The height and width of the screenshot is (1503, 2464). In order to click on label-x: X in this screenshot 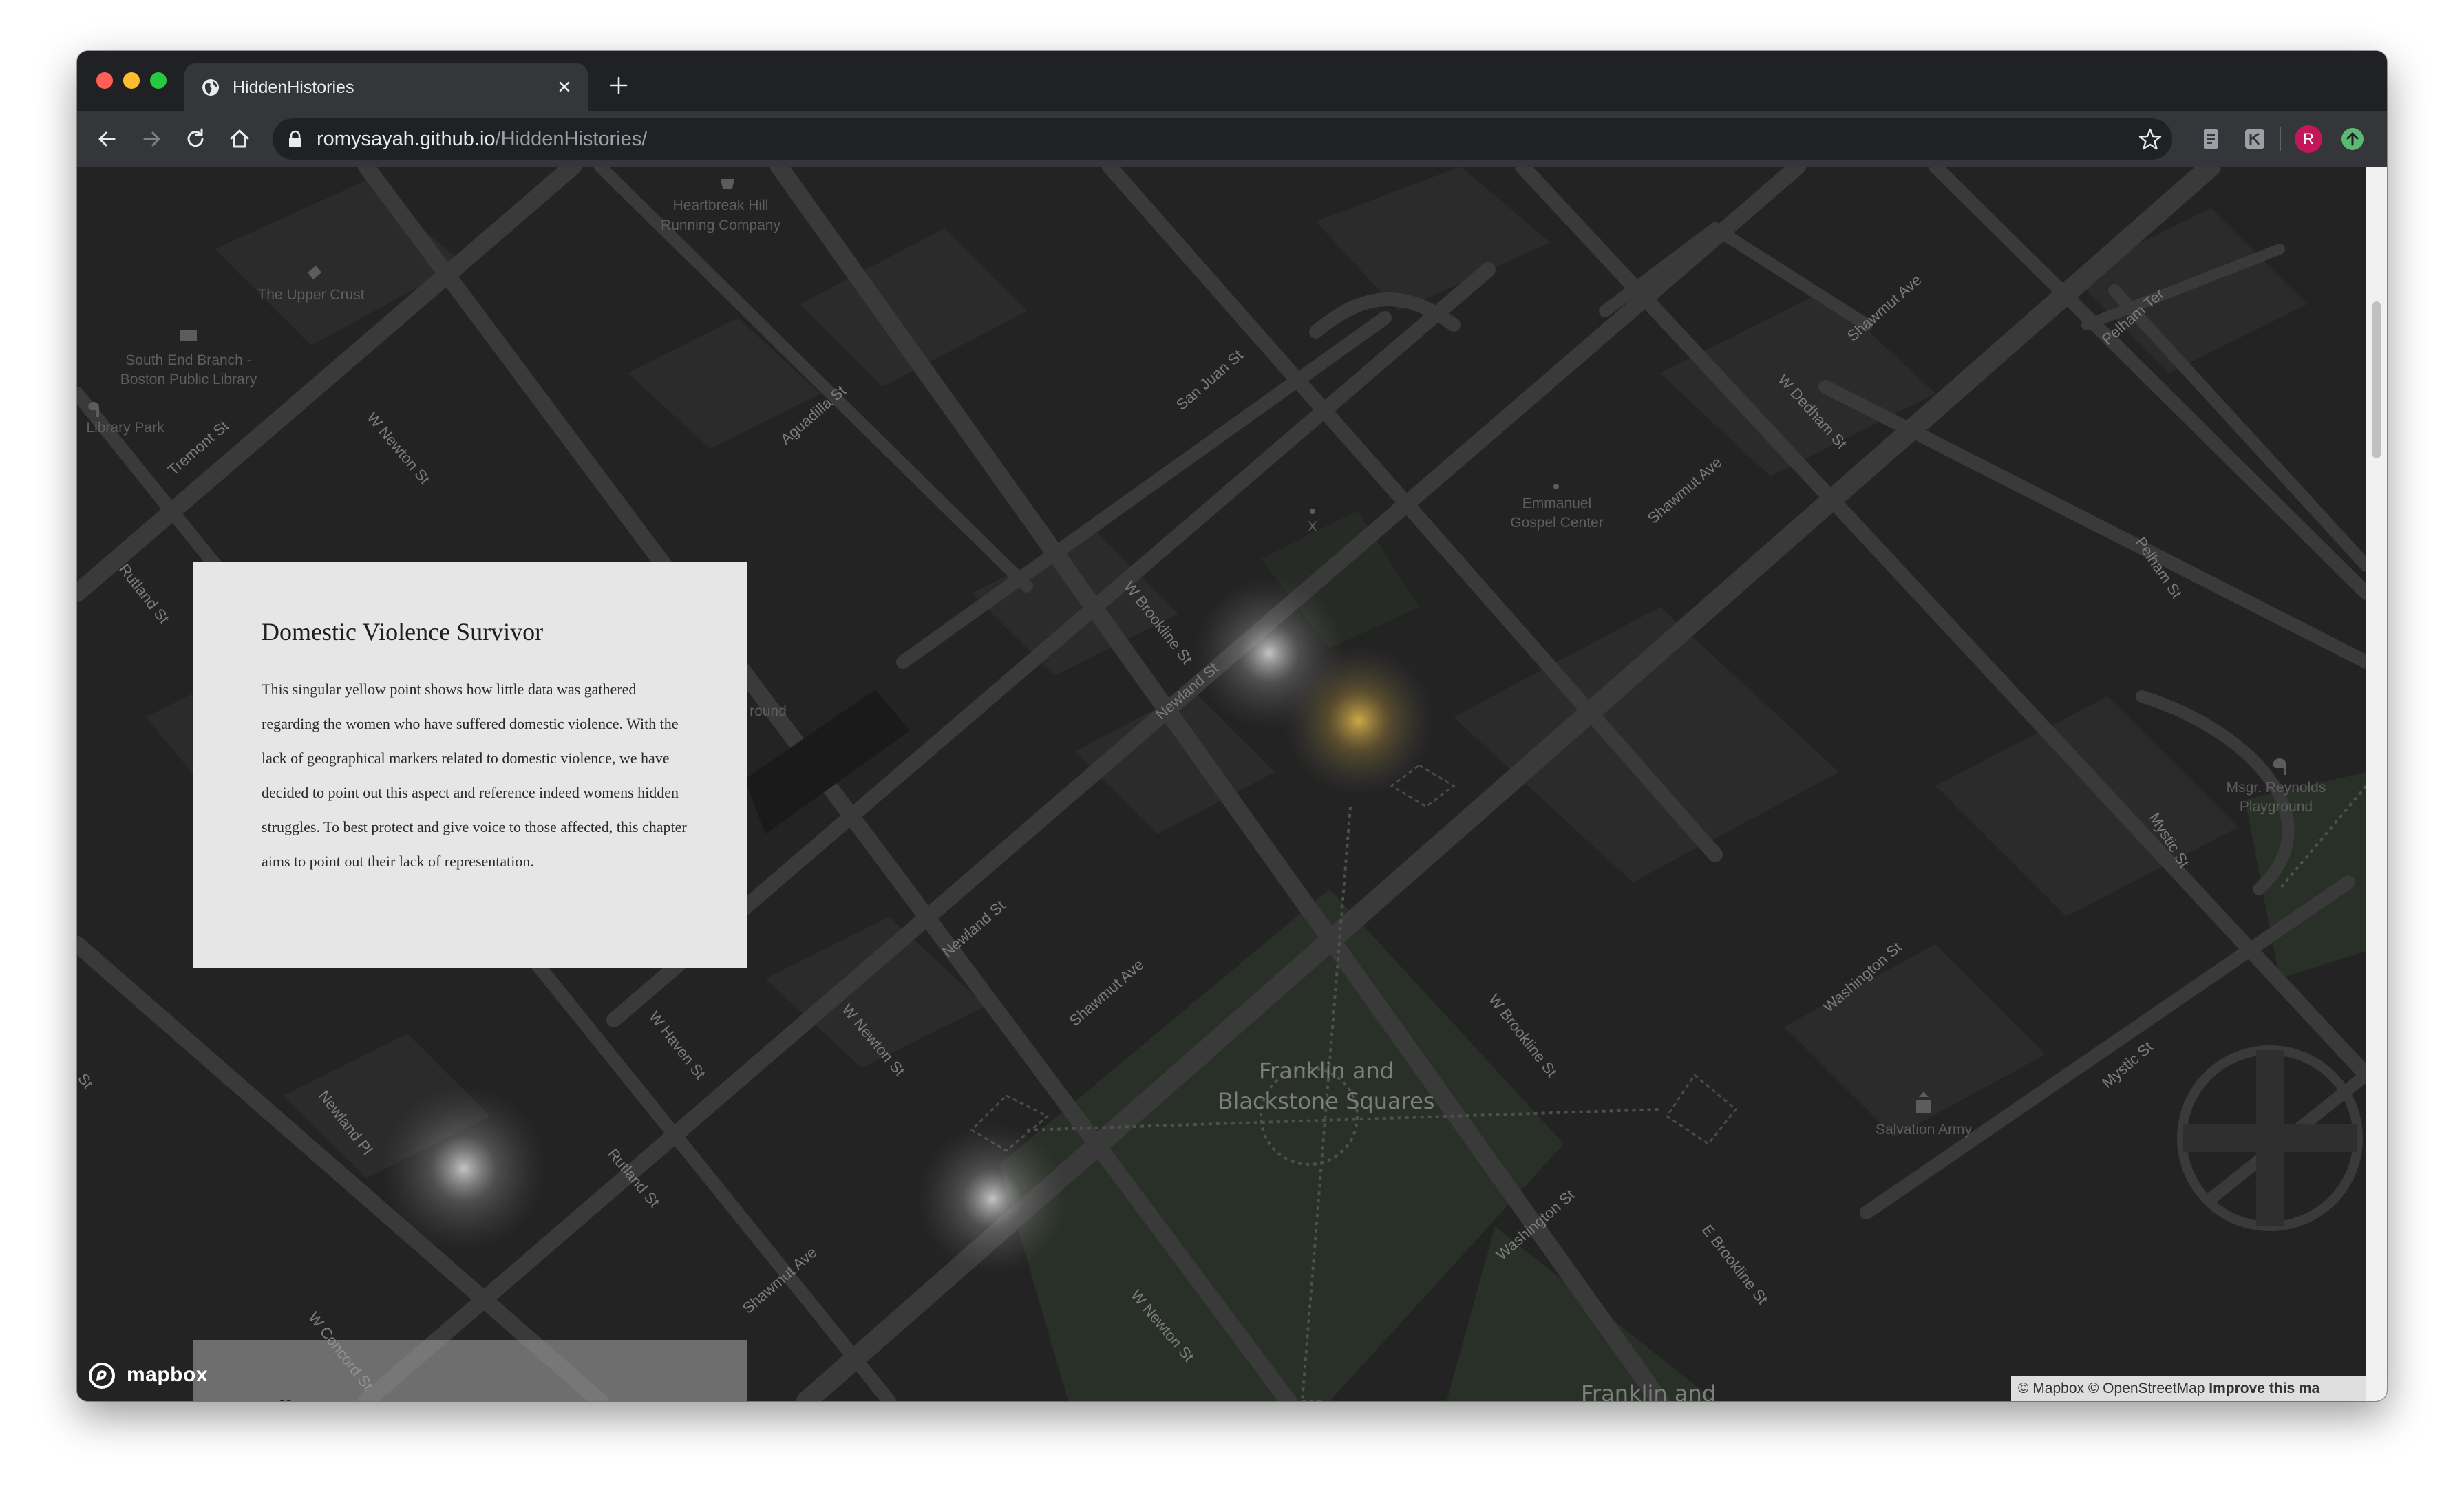, I will do `click(1312, 527)`.